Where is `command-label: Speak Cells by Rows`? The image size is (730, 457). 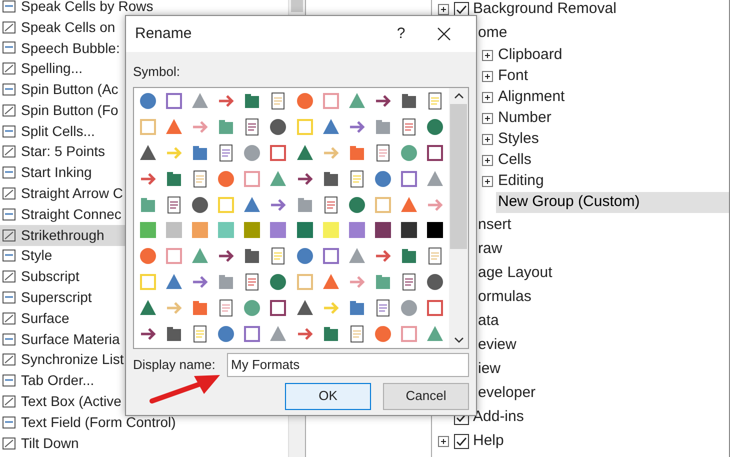
command-label: Speak Cells by Rows is located at coordinates (87, 8).